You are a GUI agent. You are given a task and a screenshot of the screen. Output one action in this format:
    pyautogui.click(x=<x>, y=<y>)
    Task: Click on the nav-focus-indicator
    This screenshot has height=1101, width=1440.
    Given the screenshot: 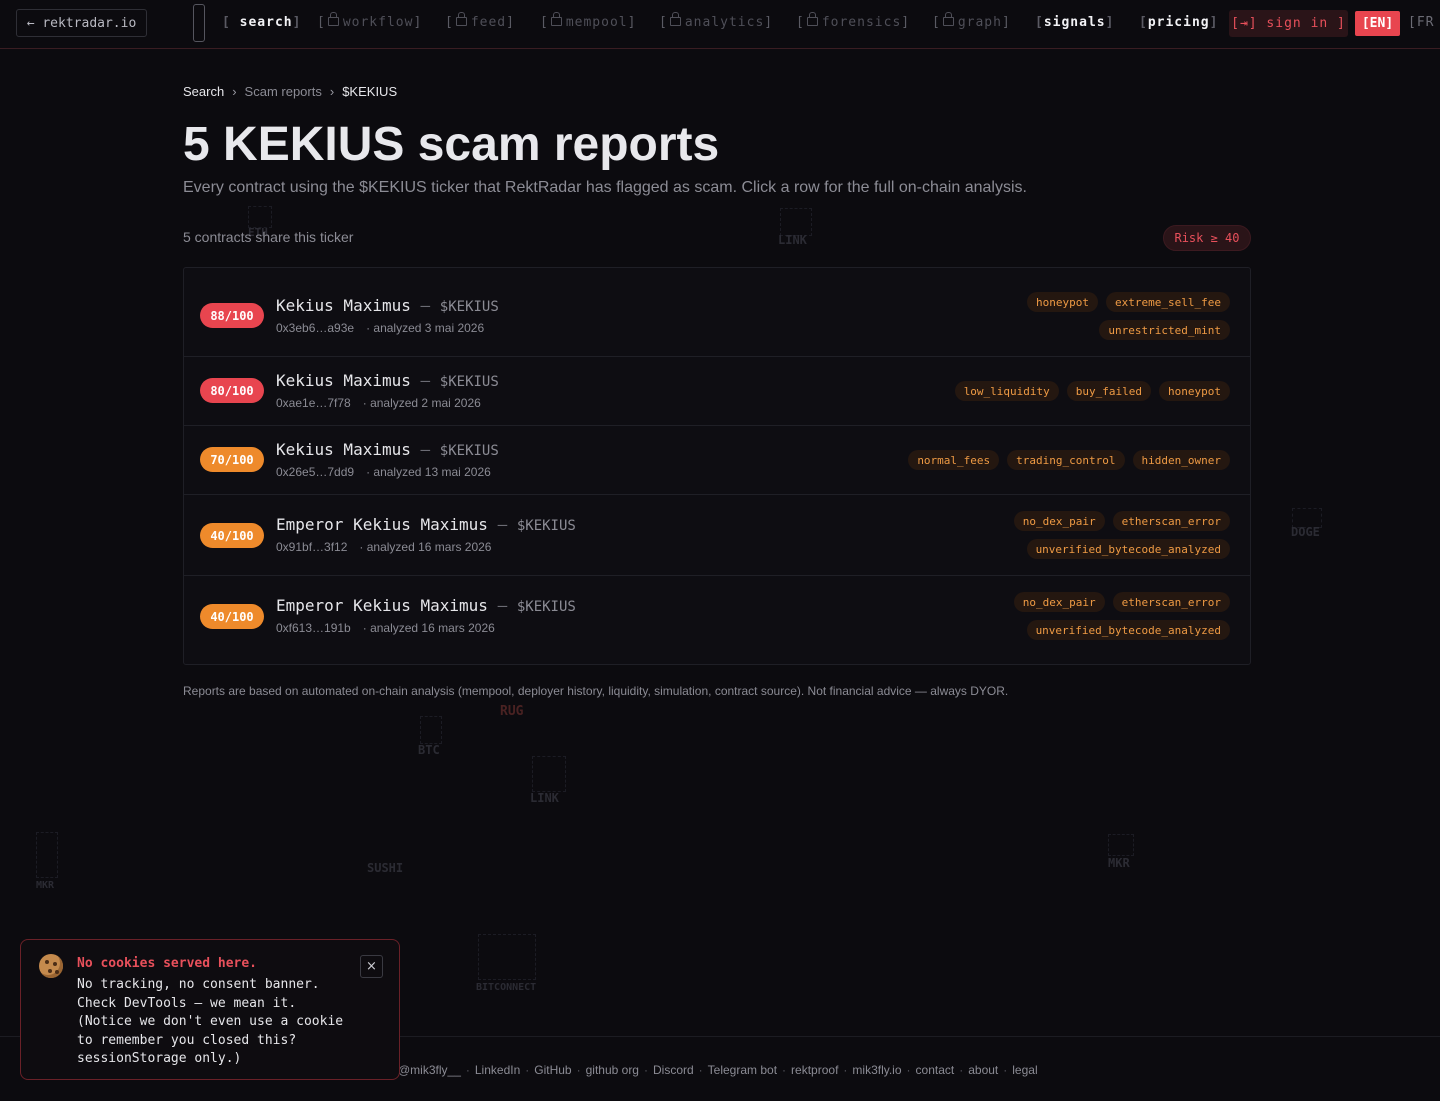 What is the action you would take?
    pyautogui.click(x=199, y=23)
    